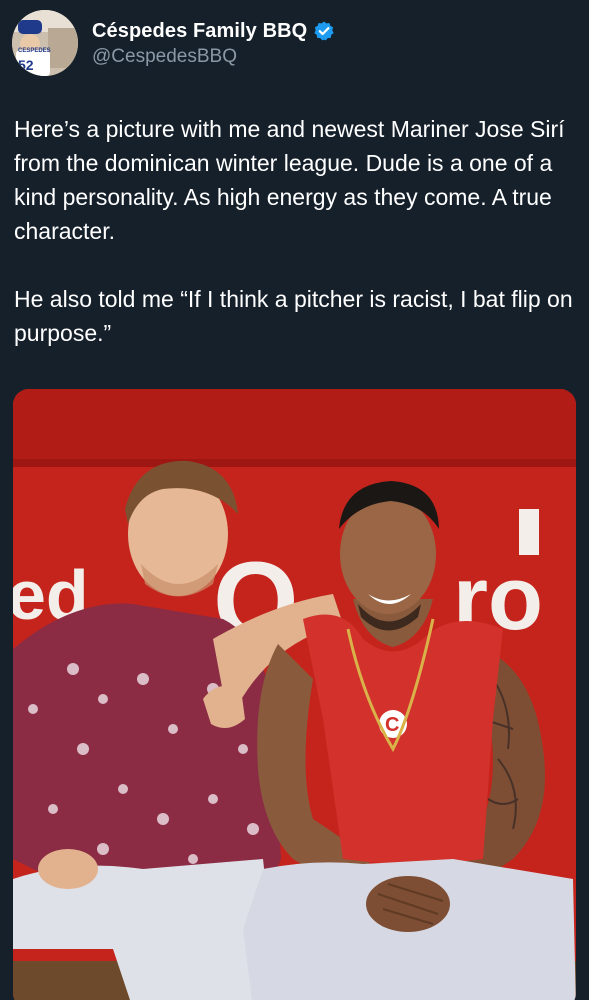 This screenshot has height=1000, width=589. Describe the element at coordinates (392, 725) in the screenshot. I see `jersey-logo: C` at that location.